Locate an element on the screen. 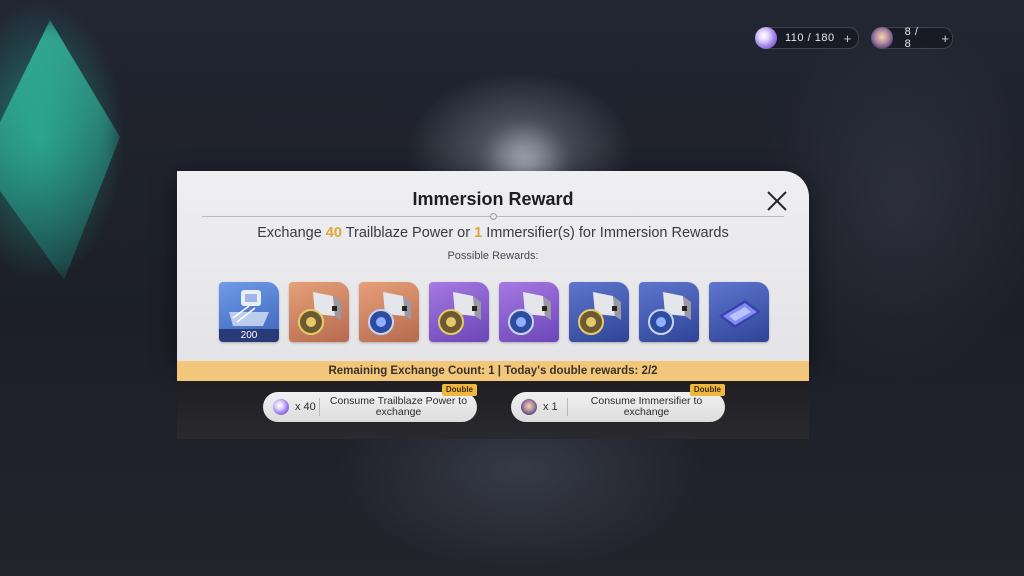 This screenshot has width=1024, height=576. title-divider is located at coordinates (493, 216).